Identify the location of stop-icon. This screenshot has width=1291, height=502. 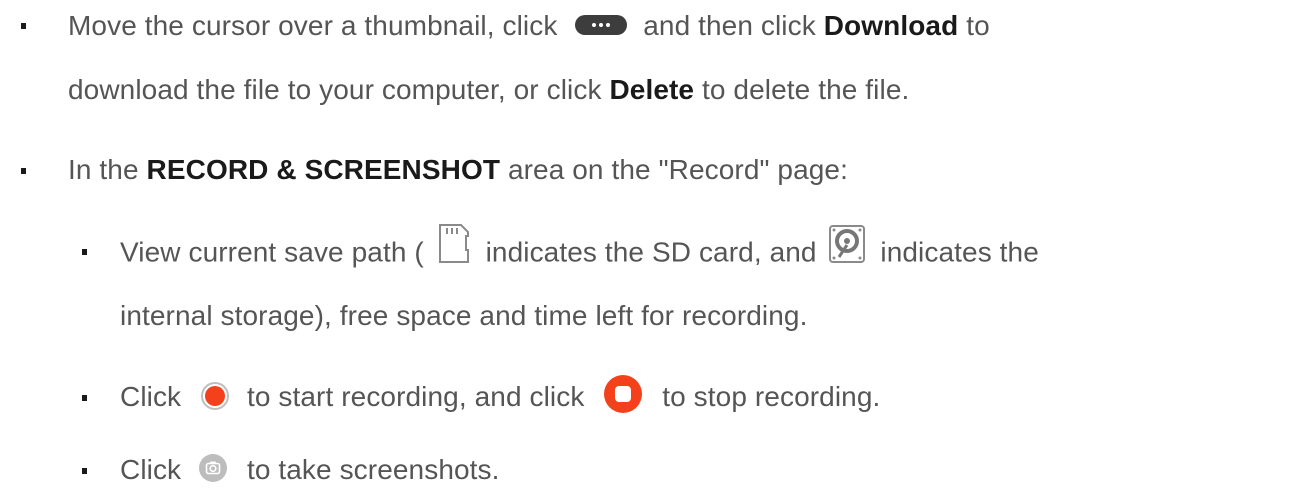
(623, 393).